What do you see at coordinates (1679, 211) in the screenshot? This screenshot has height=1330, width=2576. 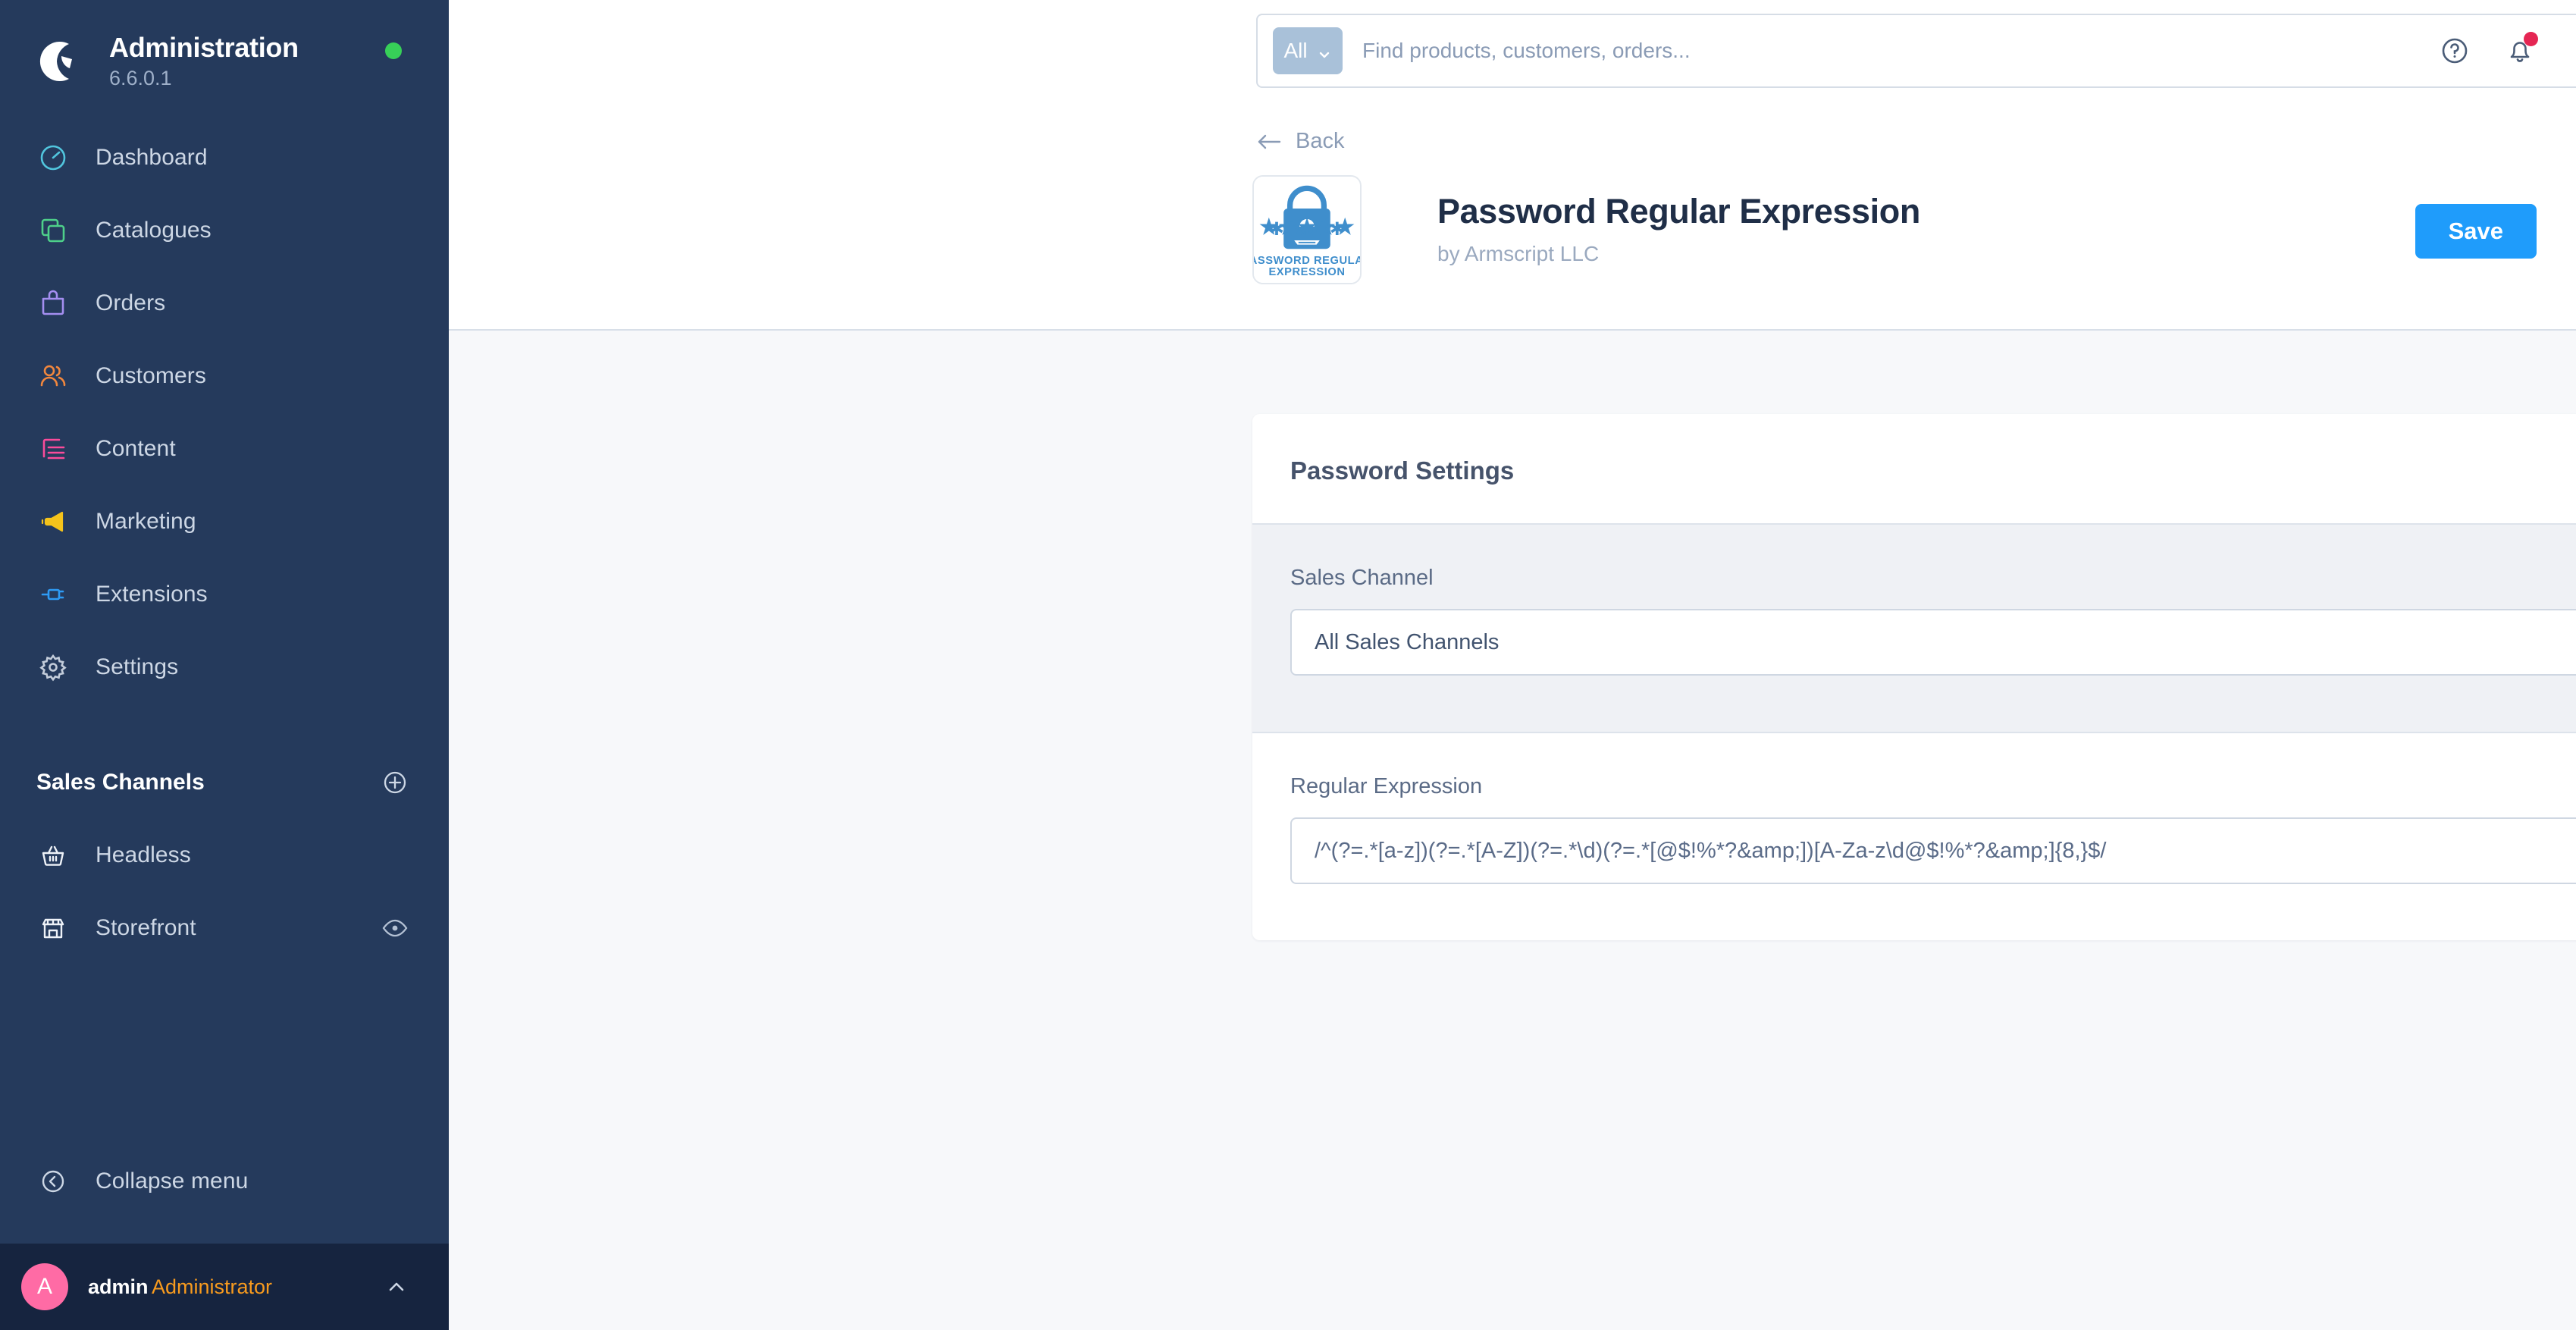 I see `page-title: Password Regular Expression` at bounding box center [1679, 211].